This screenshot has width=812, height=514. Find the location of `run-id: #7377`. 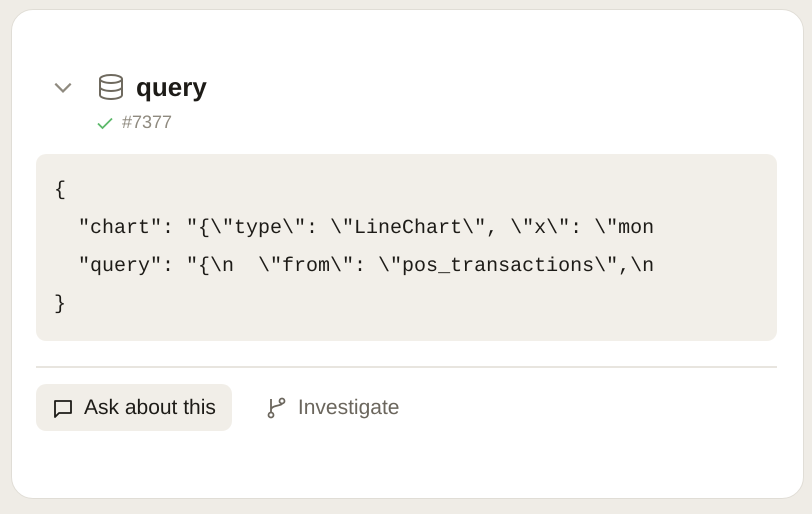

run-id: #7377 is located at coordinates (147, 122).